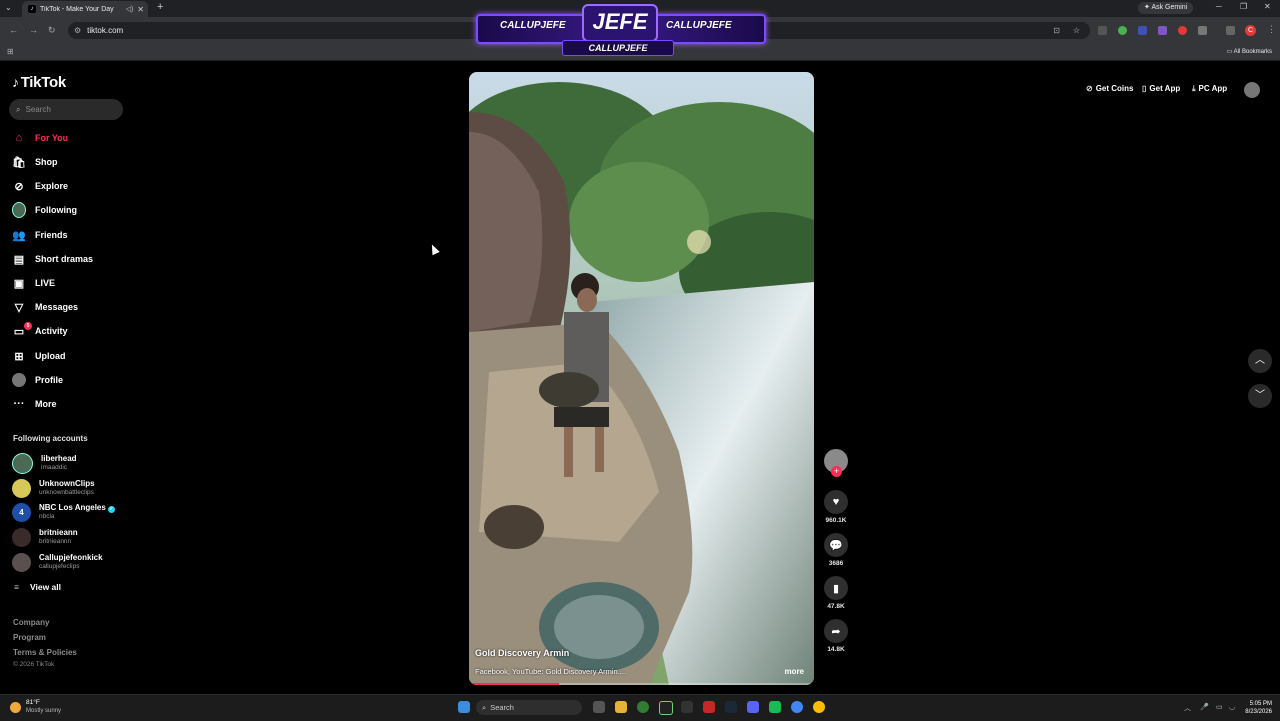 Image resolution: width=1280 pixels, height=721 pixels. I want to click on close-window-icon: ✕, so click(1267, 6).